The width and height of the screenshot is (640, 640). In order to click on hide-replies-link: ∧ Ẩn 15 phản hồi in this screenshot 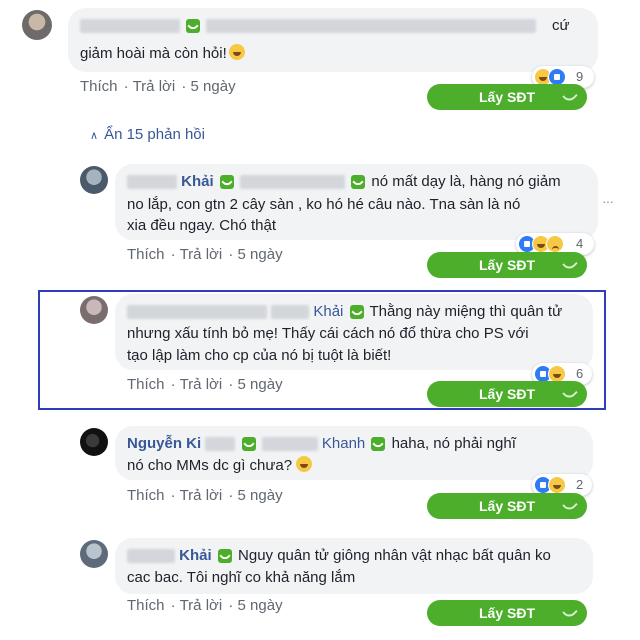, I will do `click(147, 134)`.